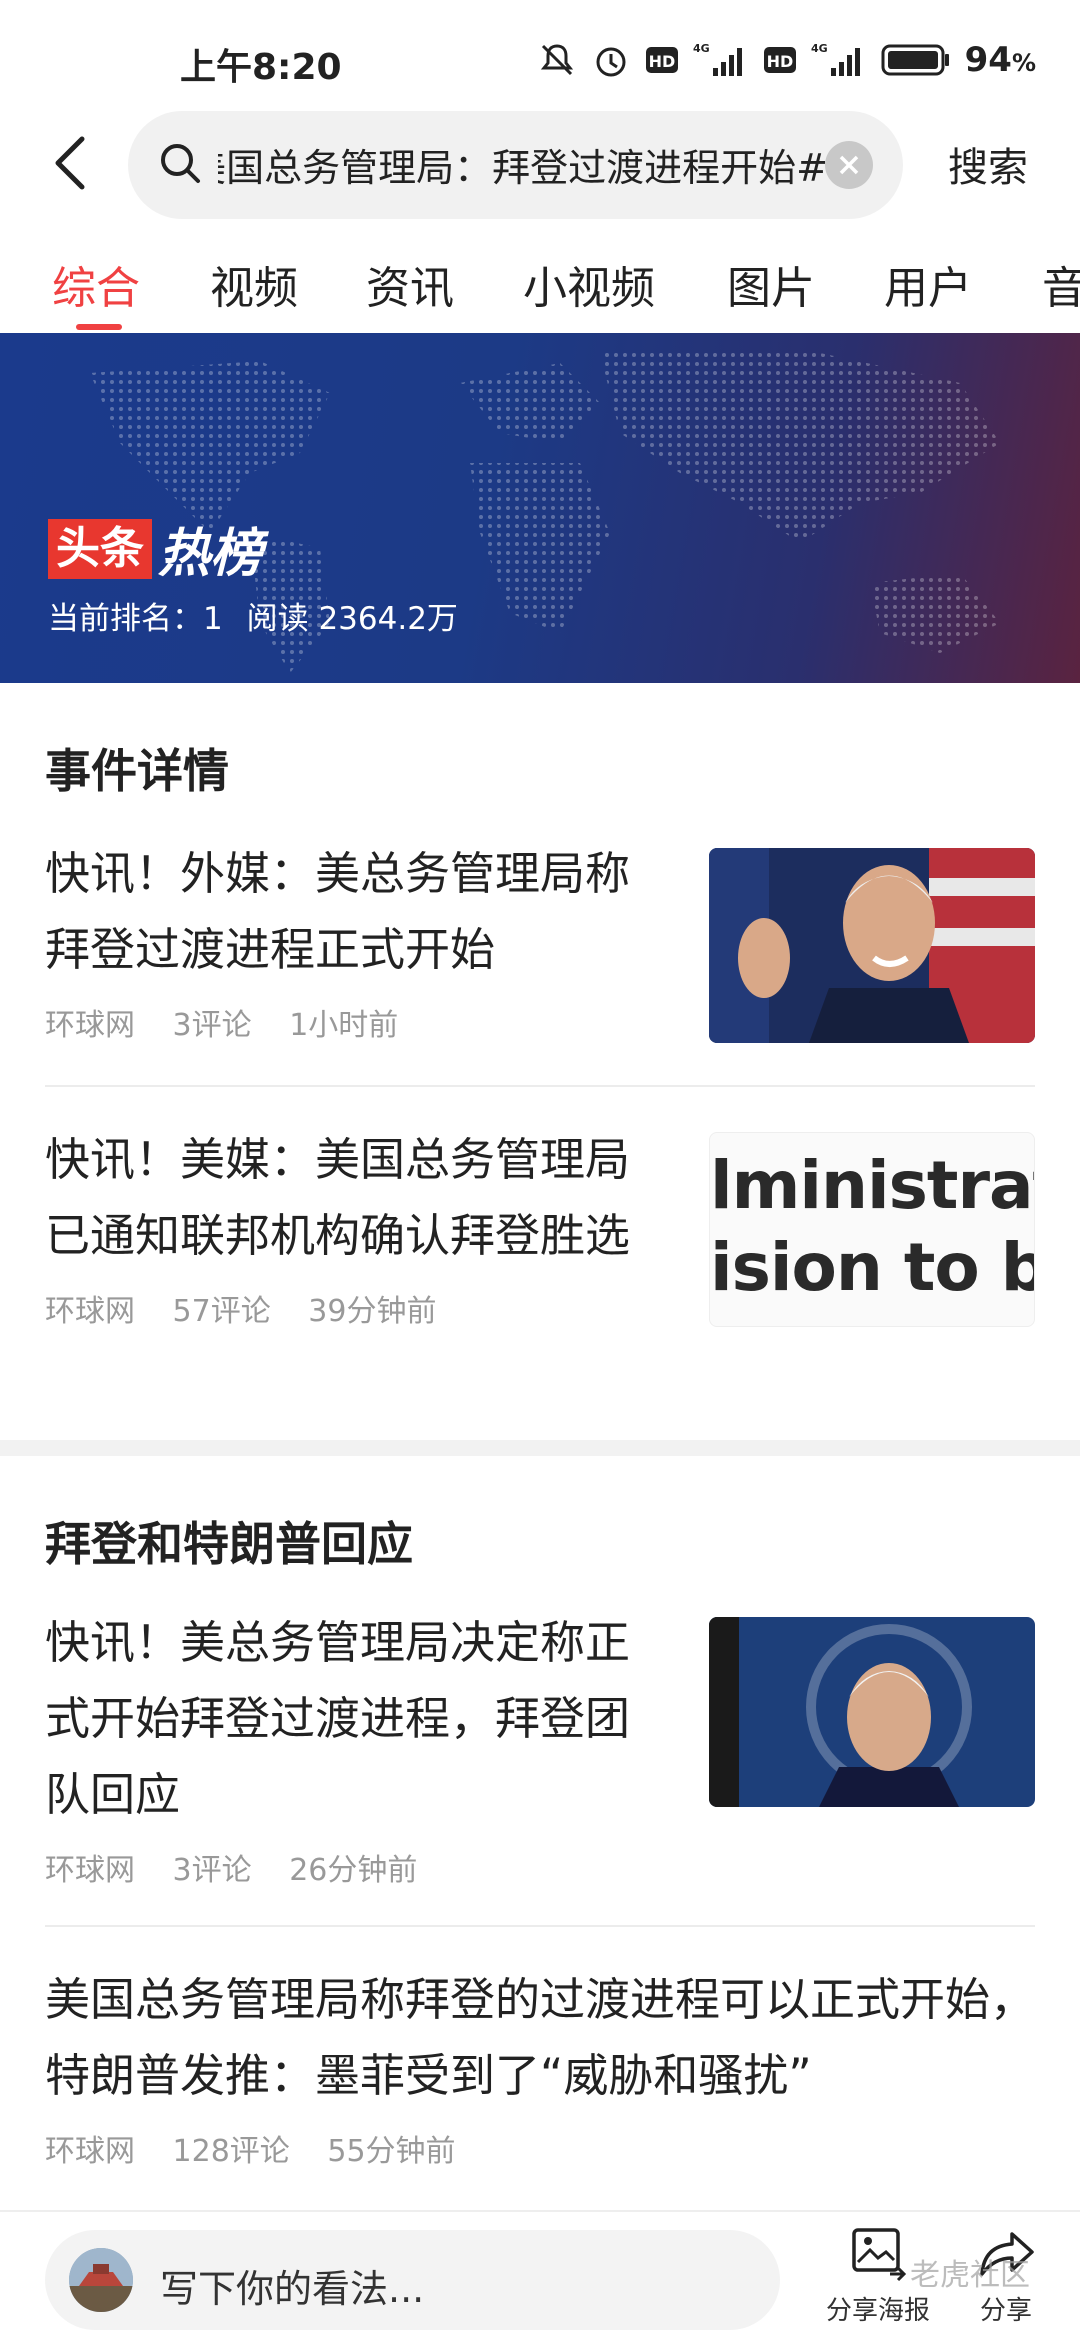 The image size is (1080, 2340). Describe the element at coordinates (261, 67) in the screenshot. I see `status-time: 上午8:20` at that location.